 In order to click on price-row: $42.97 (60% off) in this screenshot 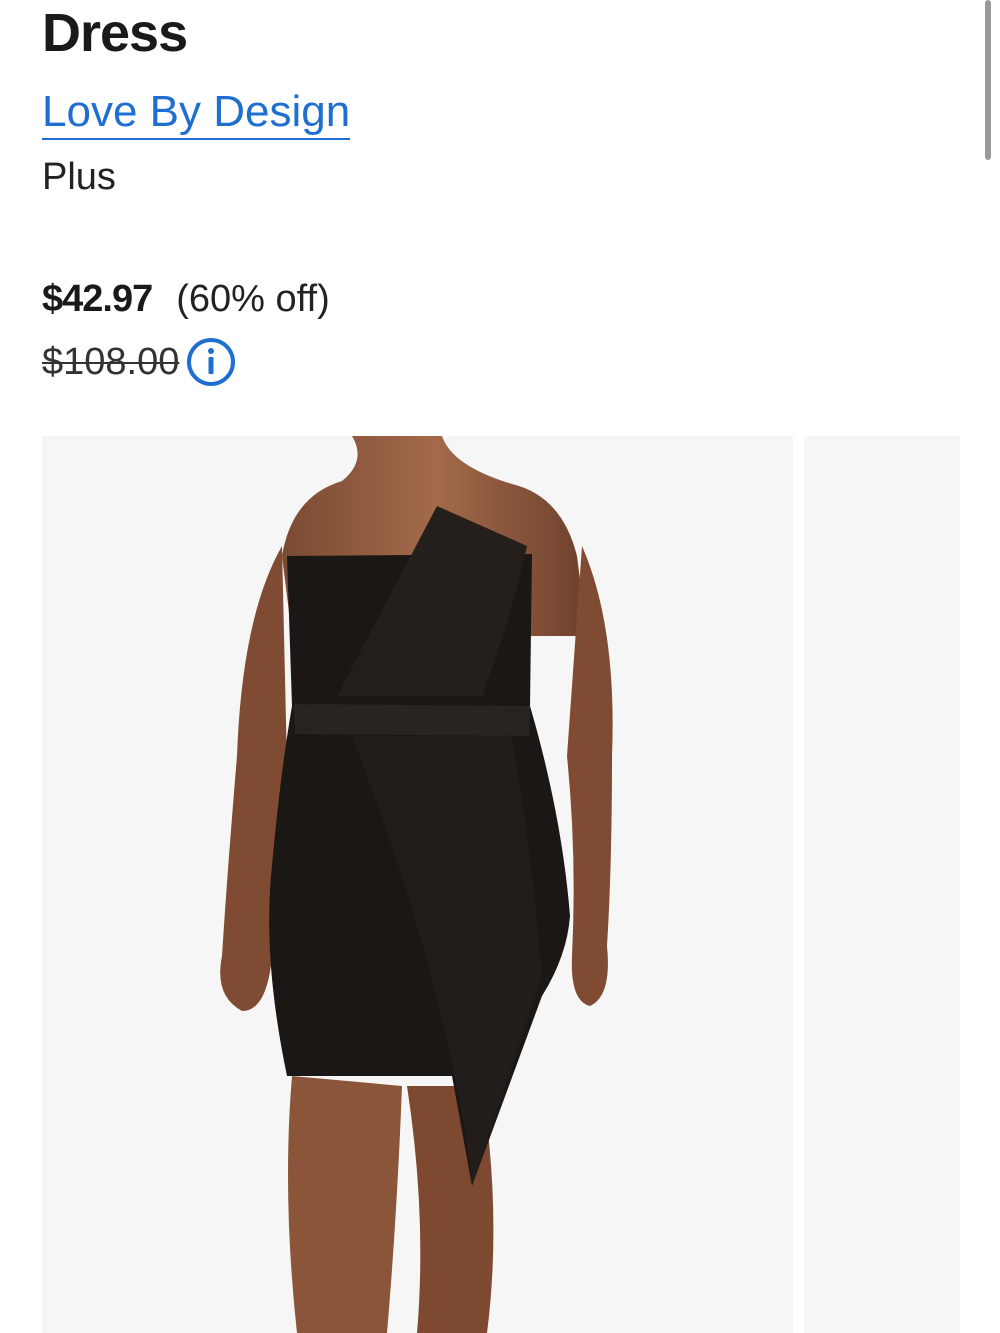, I will do `click(186, 299)`.